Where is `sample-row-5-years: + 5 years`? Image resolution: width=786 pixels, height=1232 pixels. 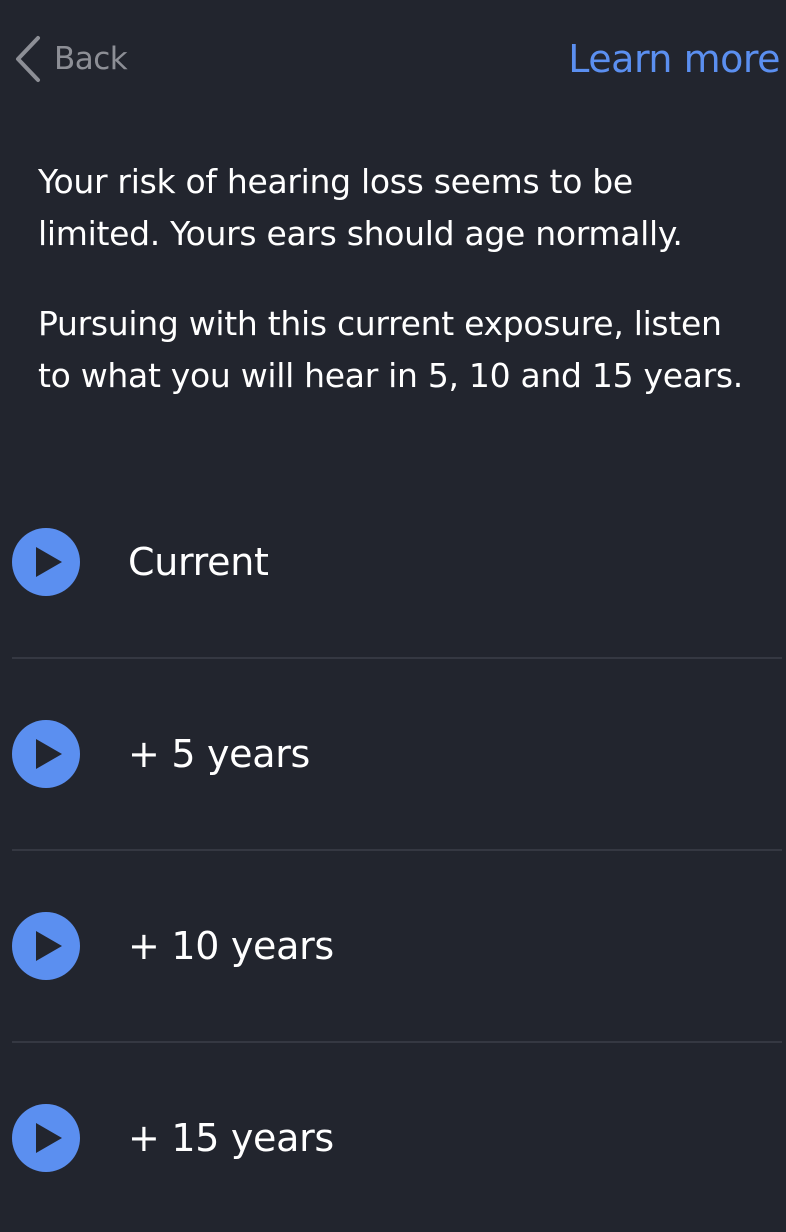 sample-row-5-years: + 5 years is located at coordinates (397, 754).